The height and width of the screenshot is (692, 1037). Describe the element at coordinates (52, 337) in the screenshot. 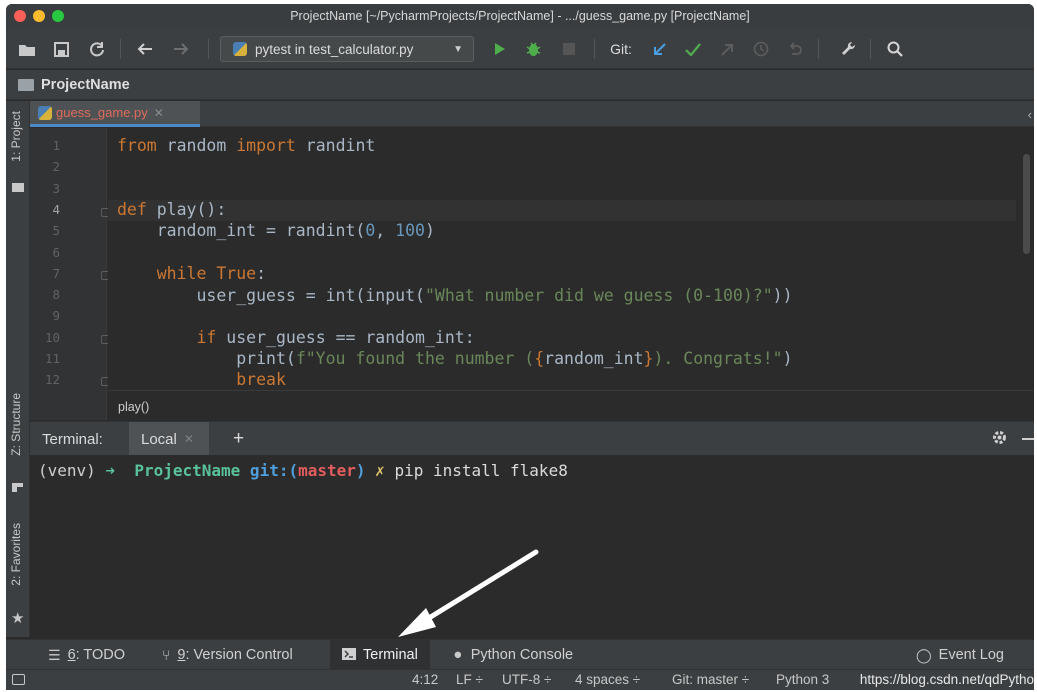

I see `line-number: 10` at that location.